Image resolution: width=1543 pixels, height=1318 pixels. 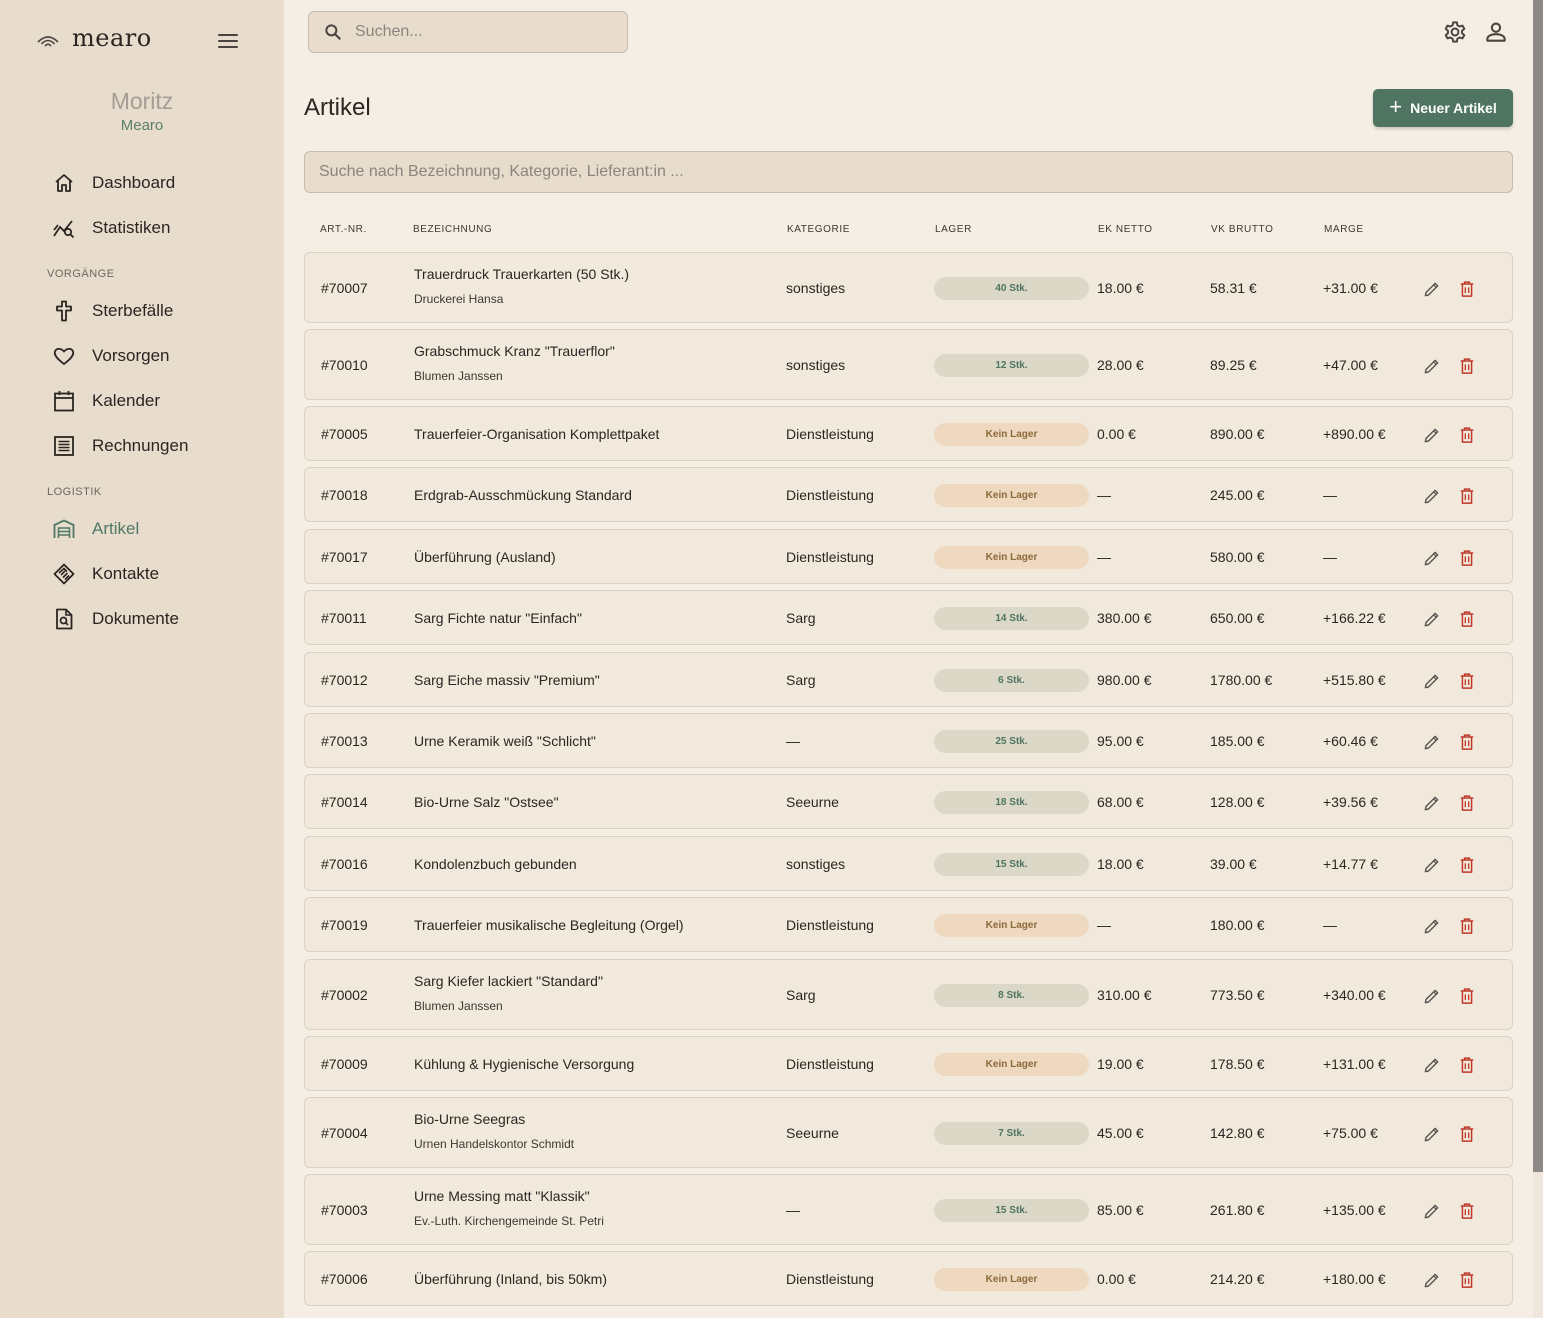 I want to click on document-search-icon, so click(x=64, y=619).